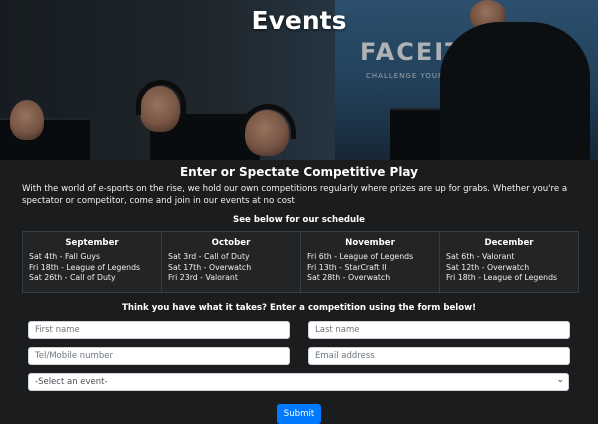  Describe the element at coordinates (299, 20) in the screenshot. I see `page-title: Events` at that location.